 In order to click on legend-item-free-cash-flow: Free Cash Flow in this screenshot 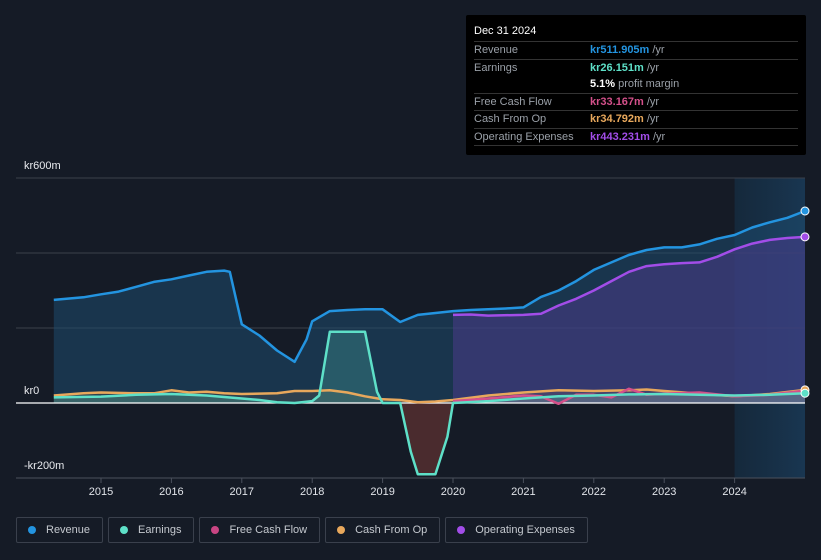, I will do `click(260, 530)`.